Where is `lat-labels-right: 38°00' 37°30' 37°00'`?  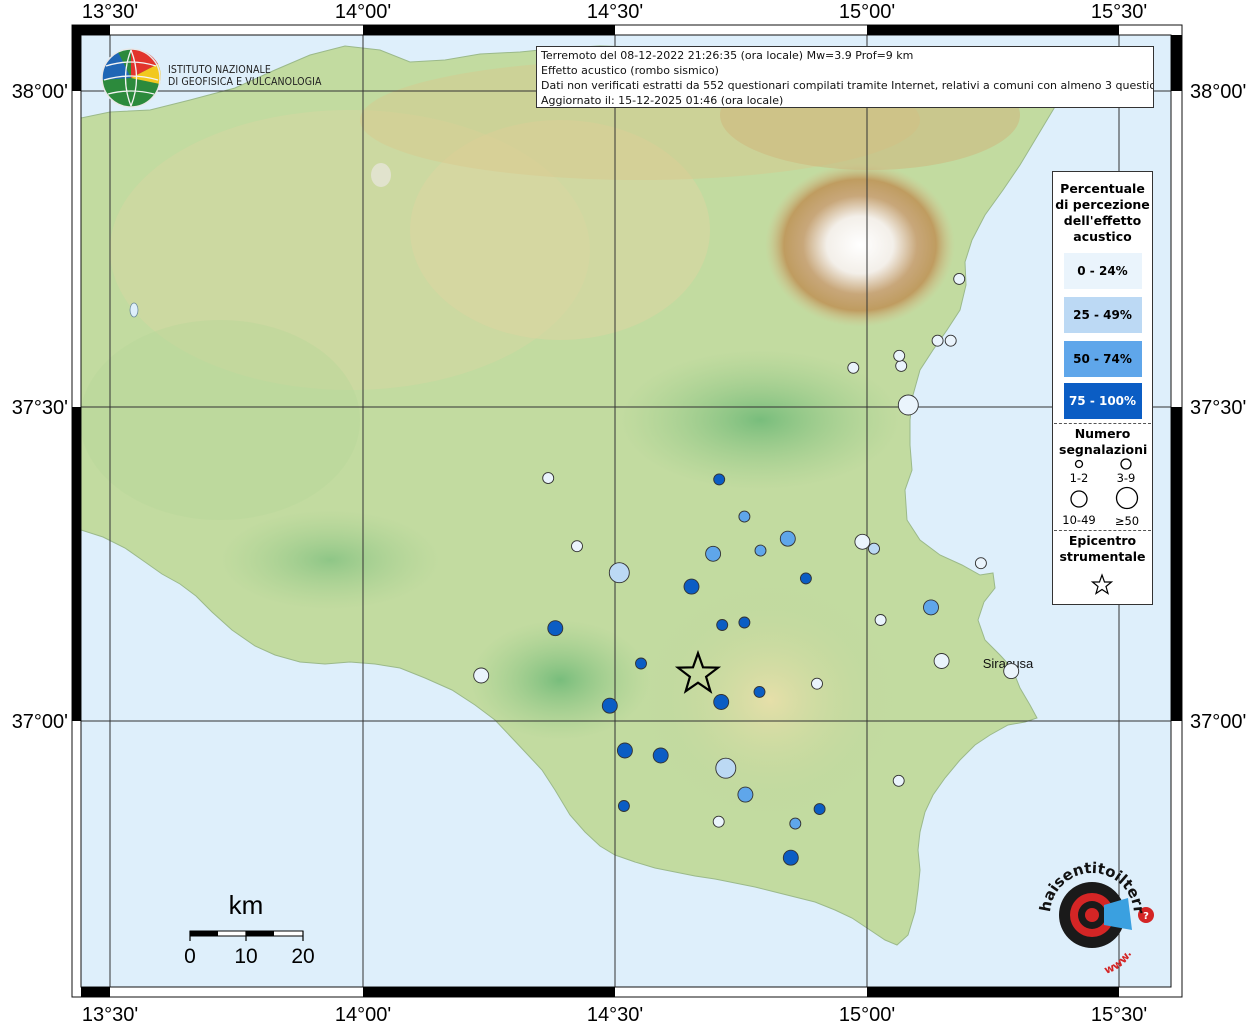 lat-labels-right: 38°00' 37°30' 37°00' is located at coordinates (1218, 407).